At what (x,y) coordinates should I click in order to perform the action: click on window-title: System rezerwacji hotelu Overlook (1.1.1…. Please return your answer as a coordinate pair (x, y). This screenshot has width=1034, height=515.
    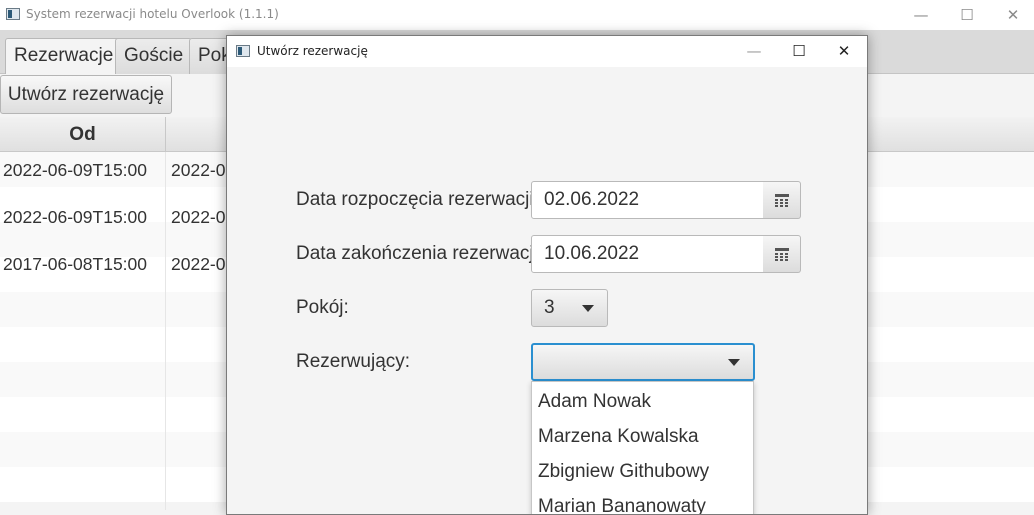
    Looking at the image, I should click on (152, 14).